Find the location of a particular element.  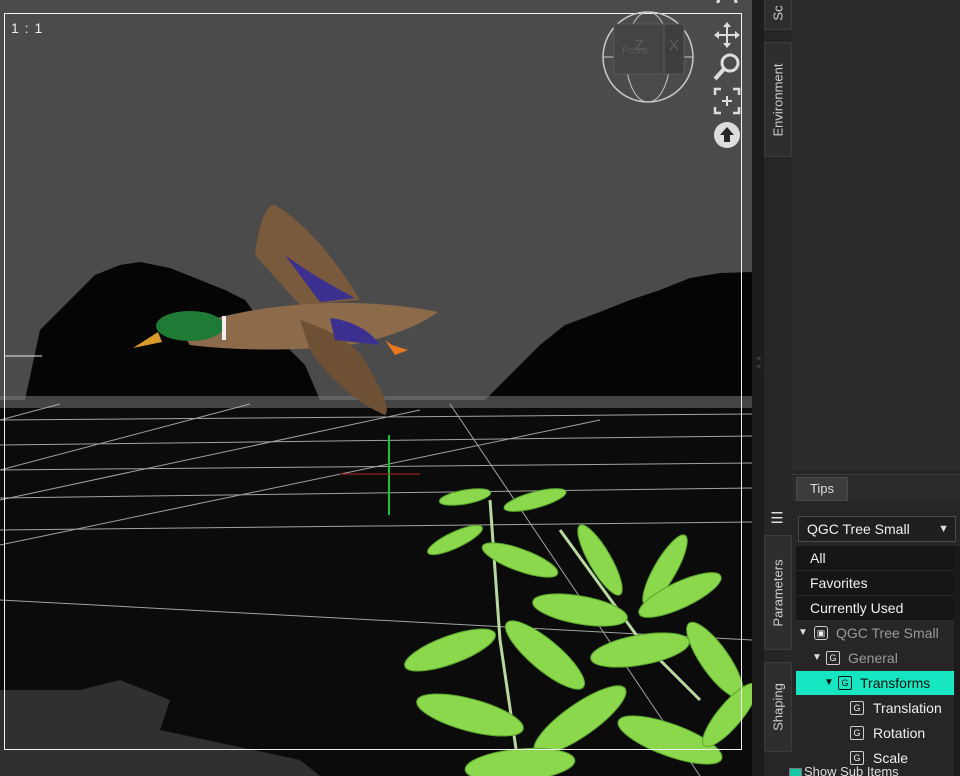

tab-parameters: Parameters is located at coordinates (778, 592).